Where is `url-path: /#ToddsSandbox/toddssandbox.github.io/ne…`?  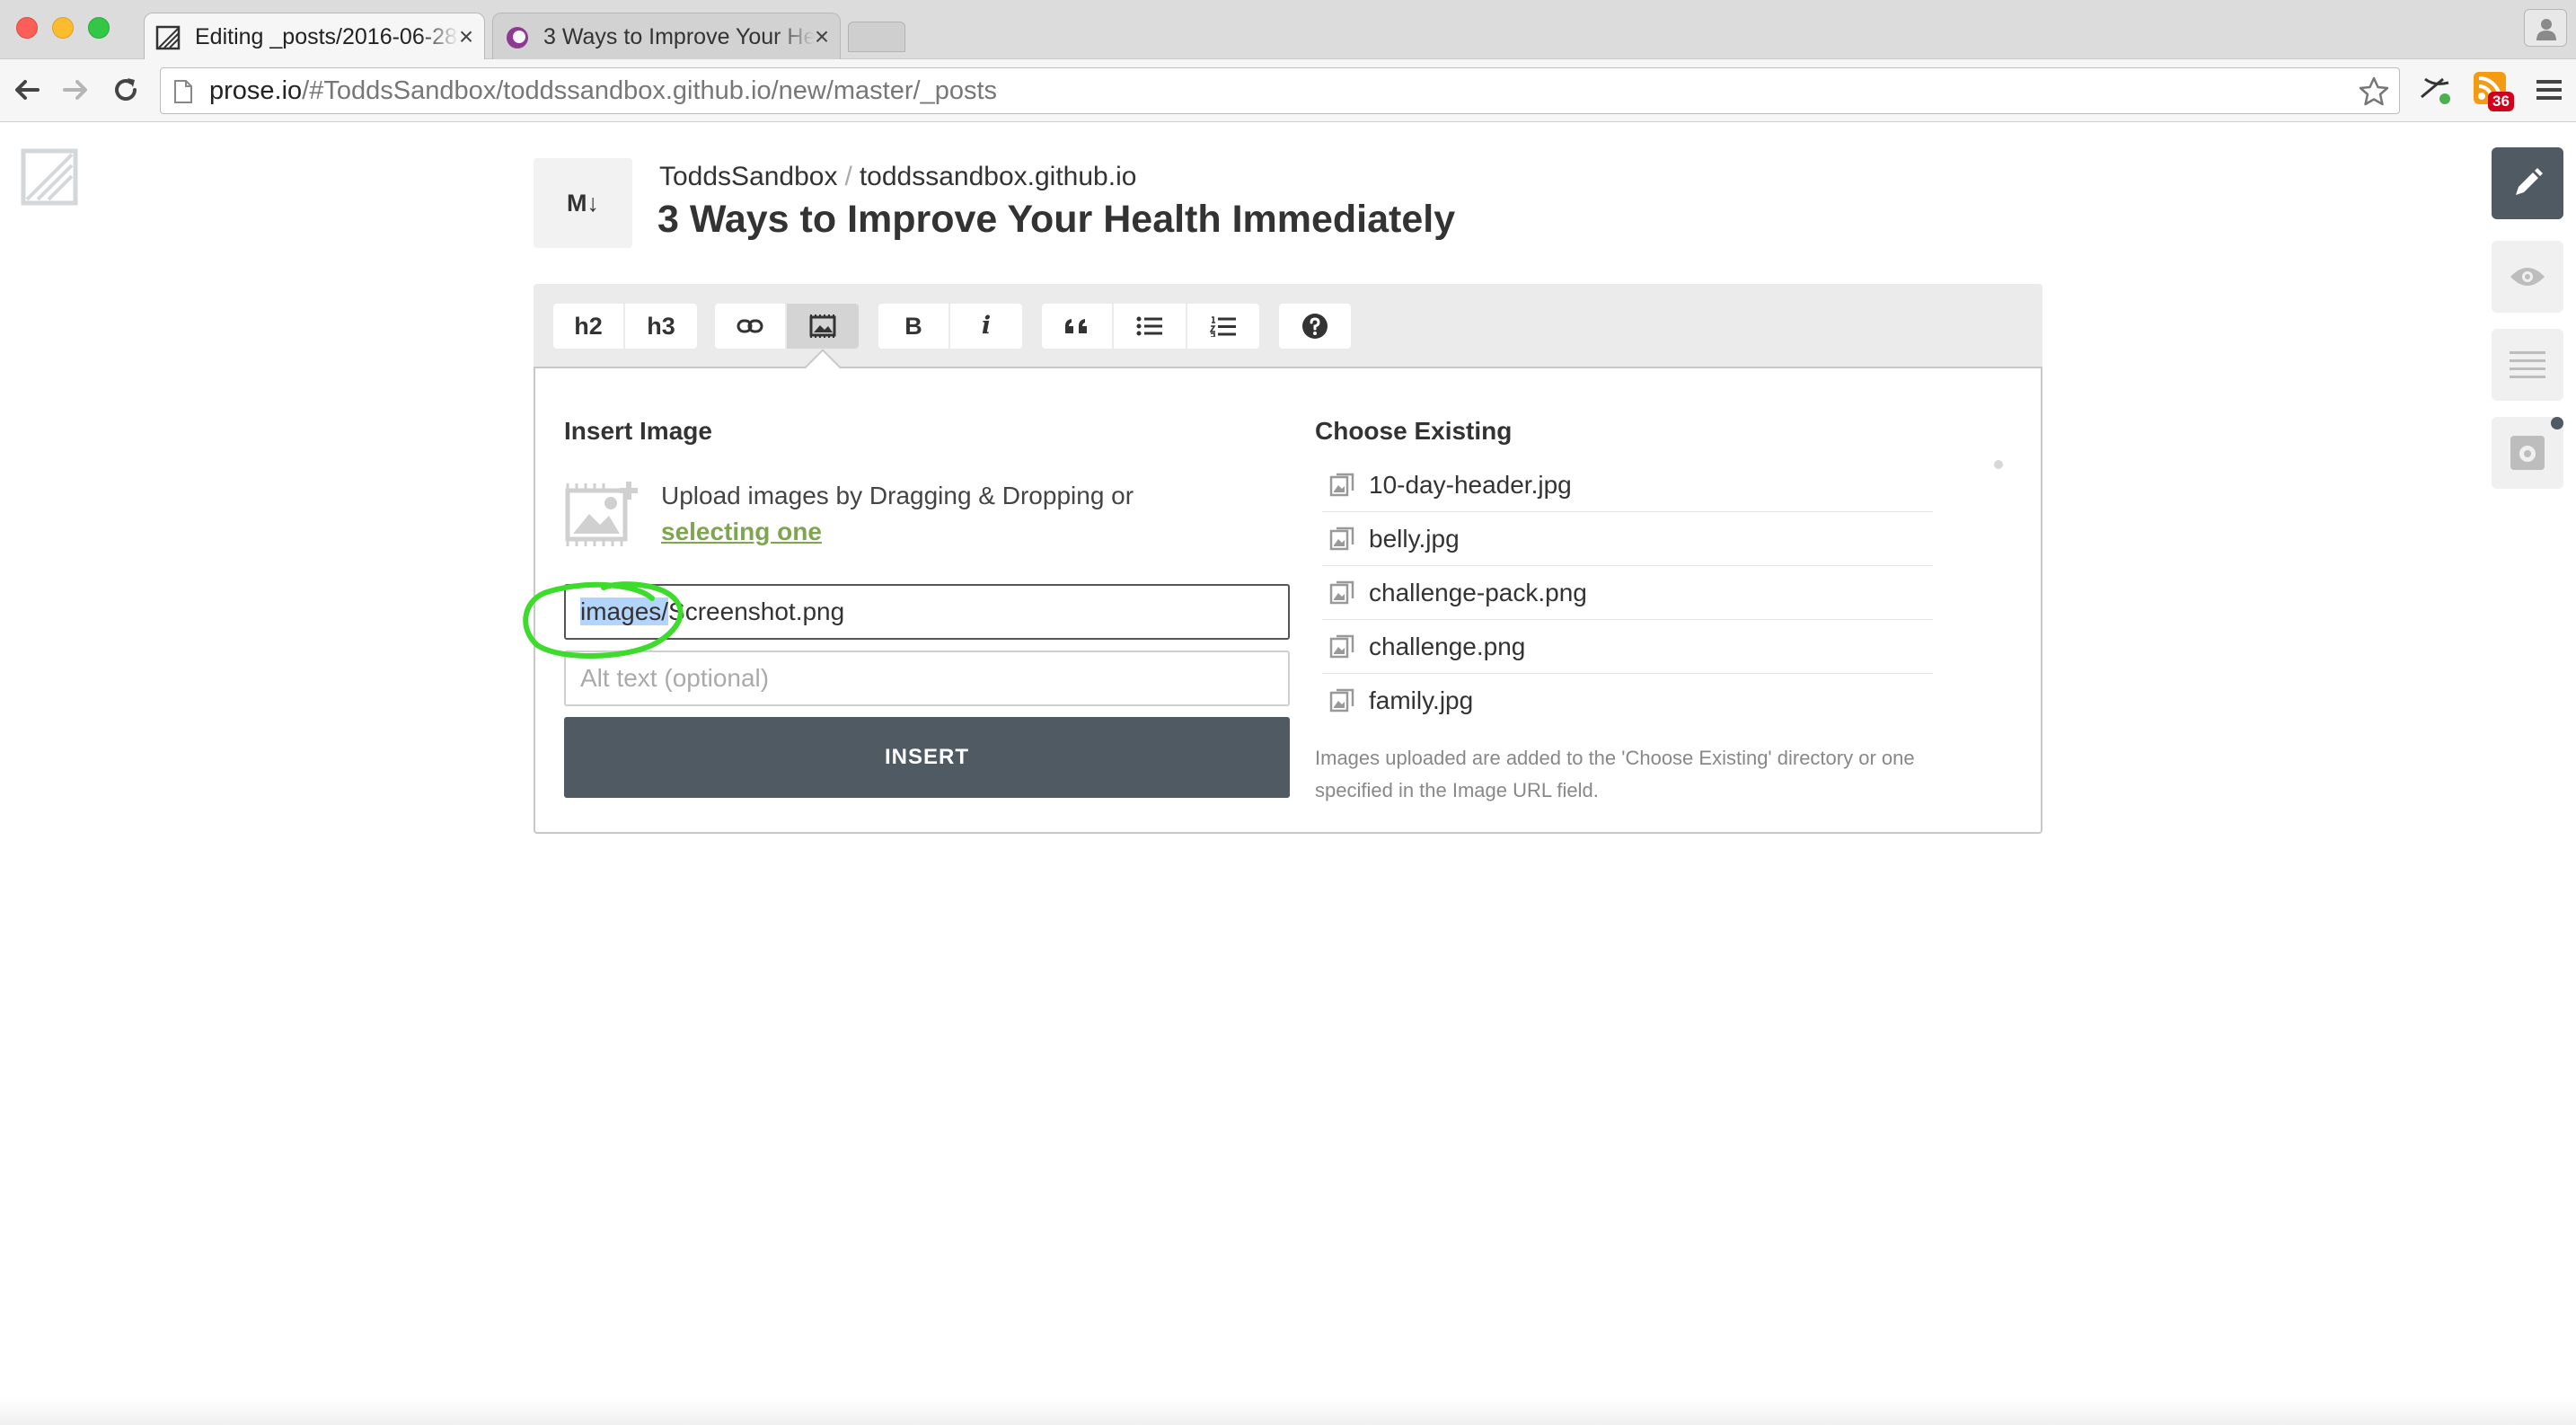 url-path: /#ToddsSandbox/toddssandbox.github.io/ne… is located at coordinates (650, 90).